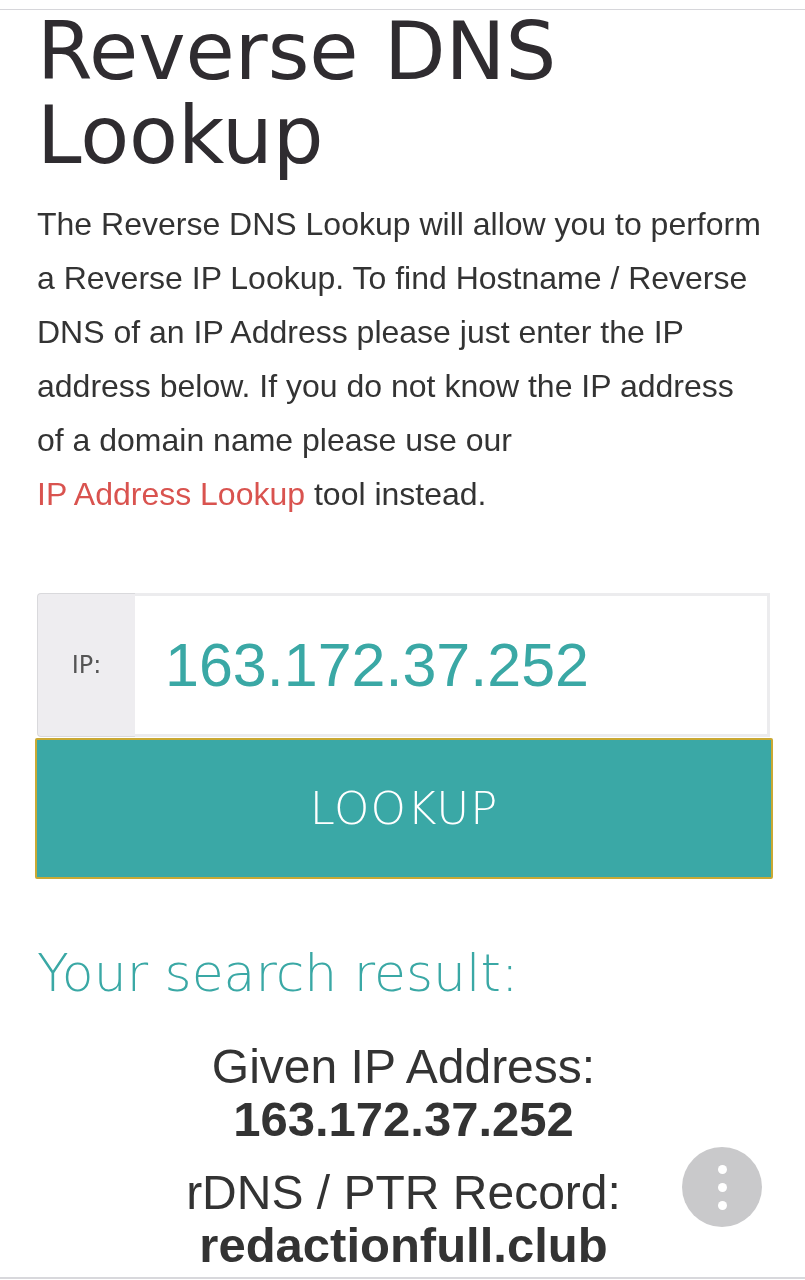 The image size is (805, 1280). Describe the element at coordinates (722, 1187) in the screenshot. I see `more-vertical-icon` at that location.